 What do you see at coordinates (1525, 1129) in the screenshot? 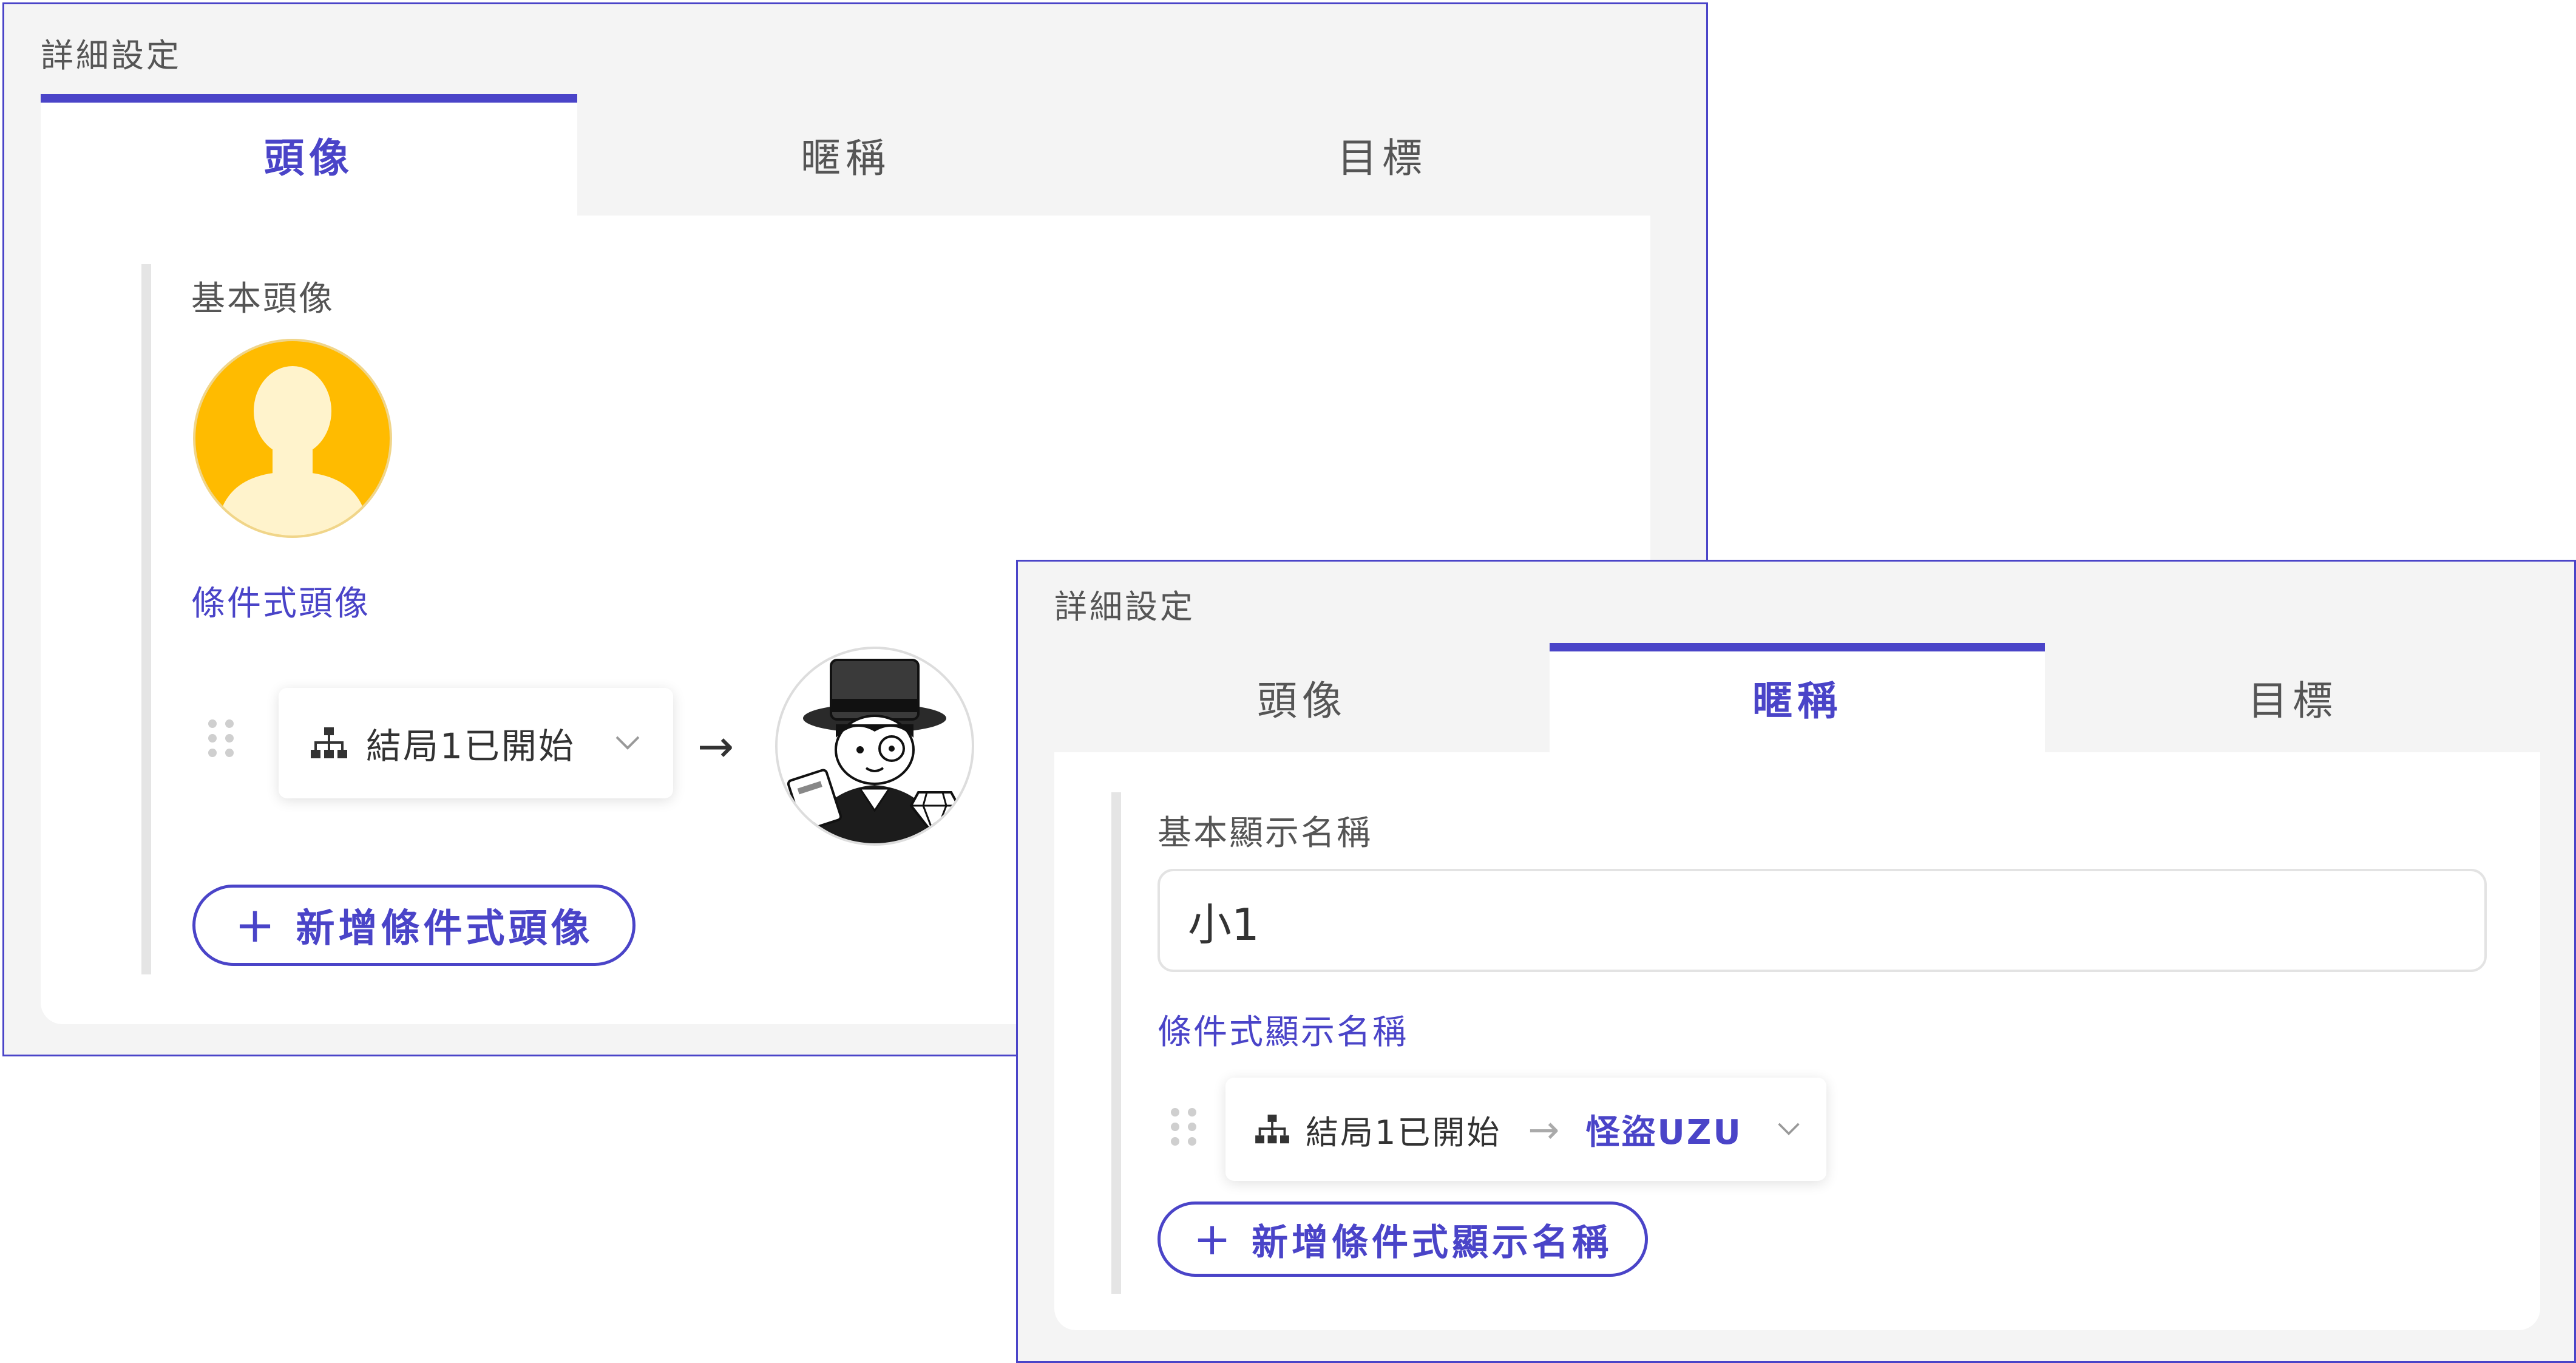
I see `condition-dropdown: 結局1已開始 → 怪盜UZU` at bounding box center [1525, 1129].